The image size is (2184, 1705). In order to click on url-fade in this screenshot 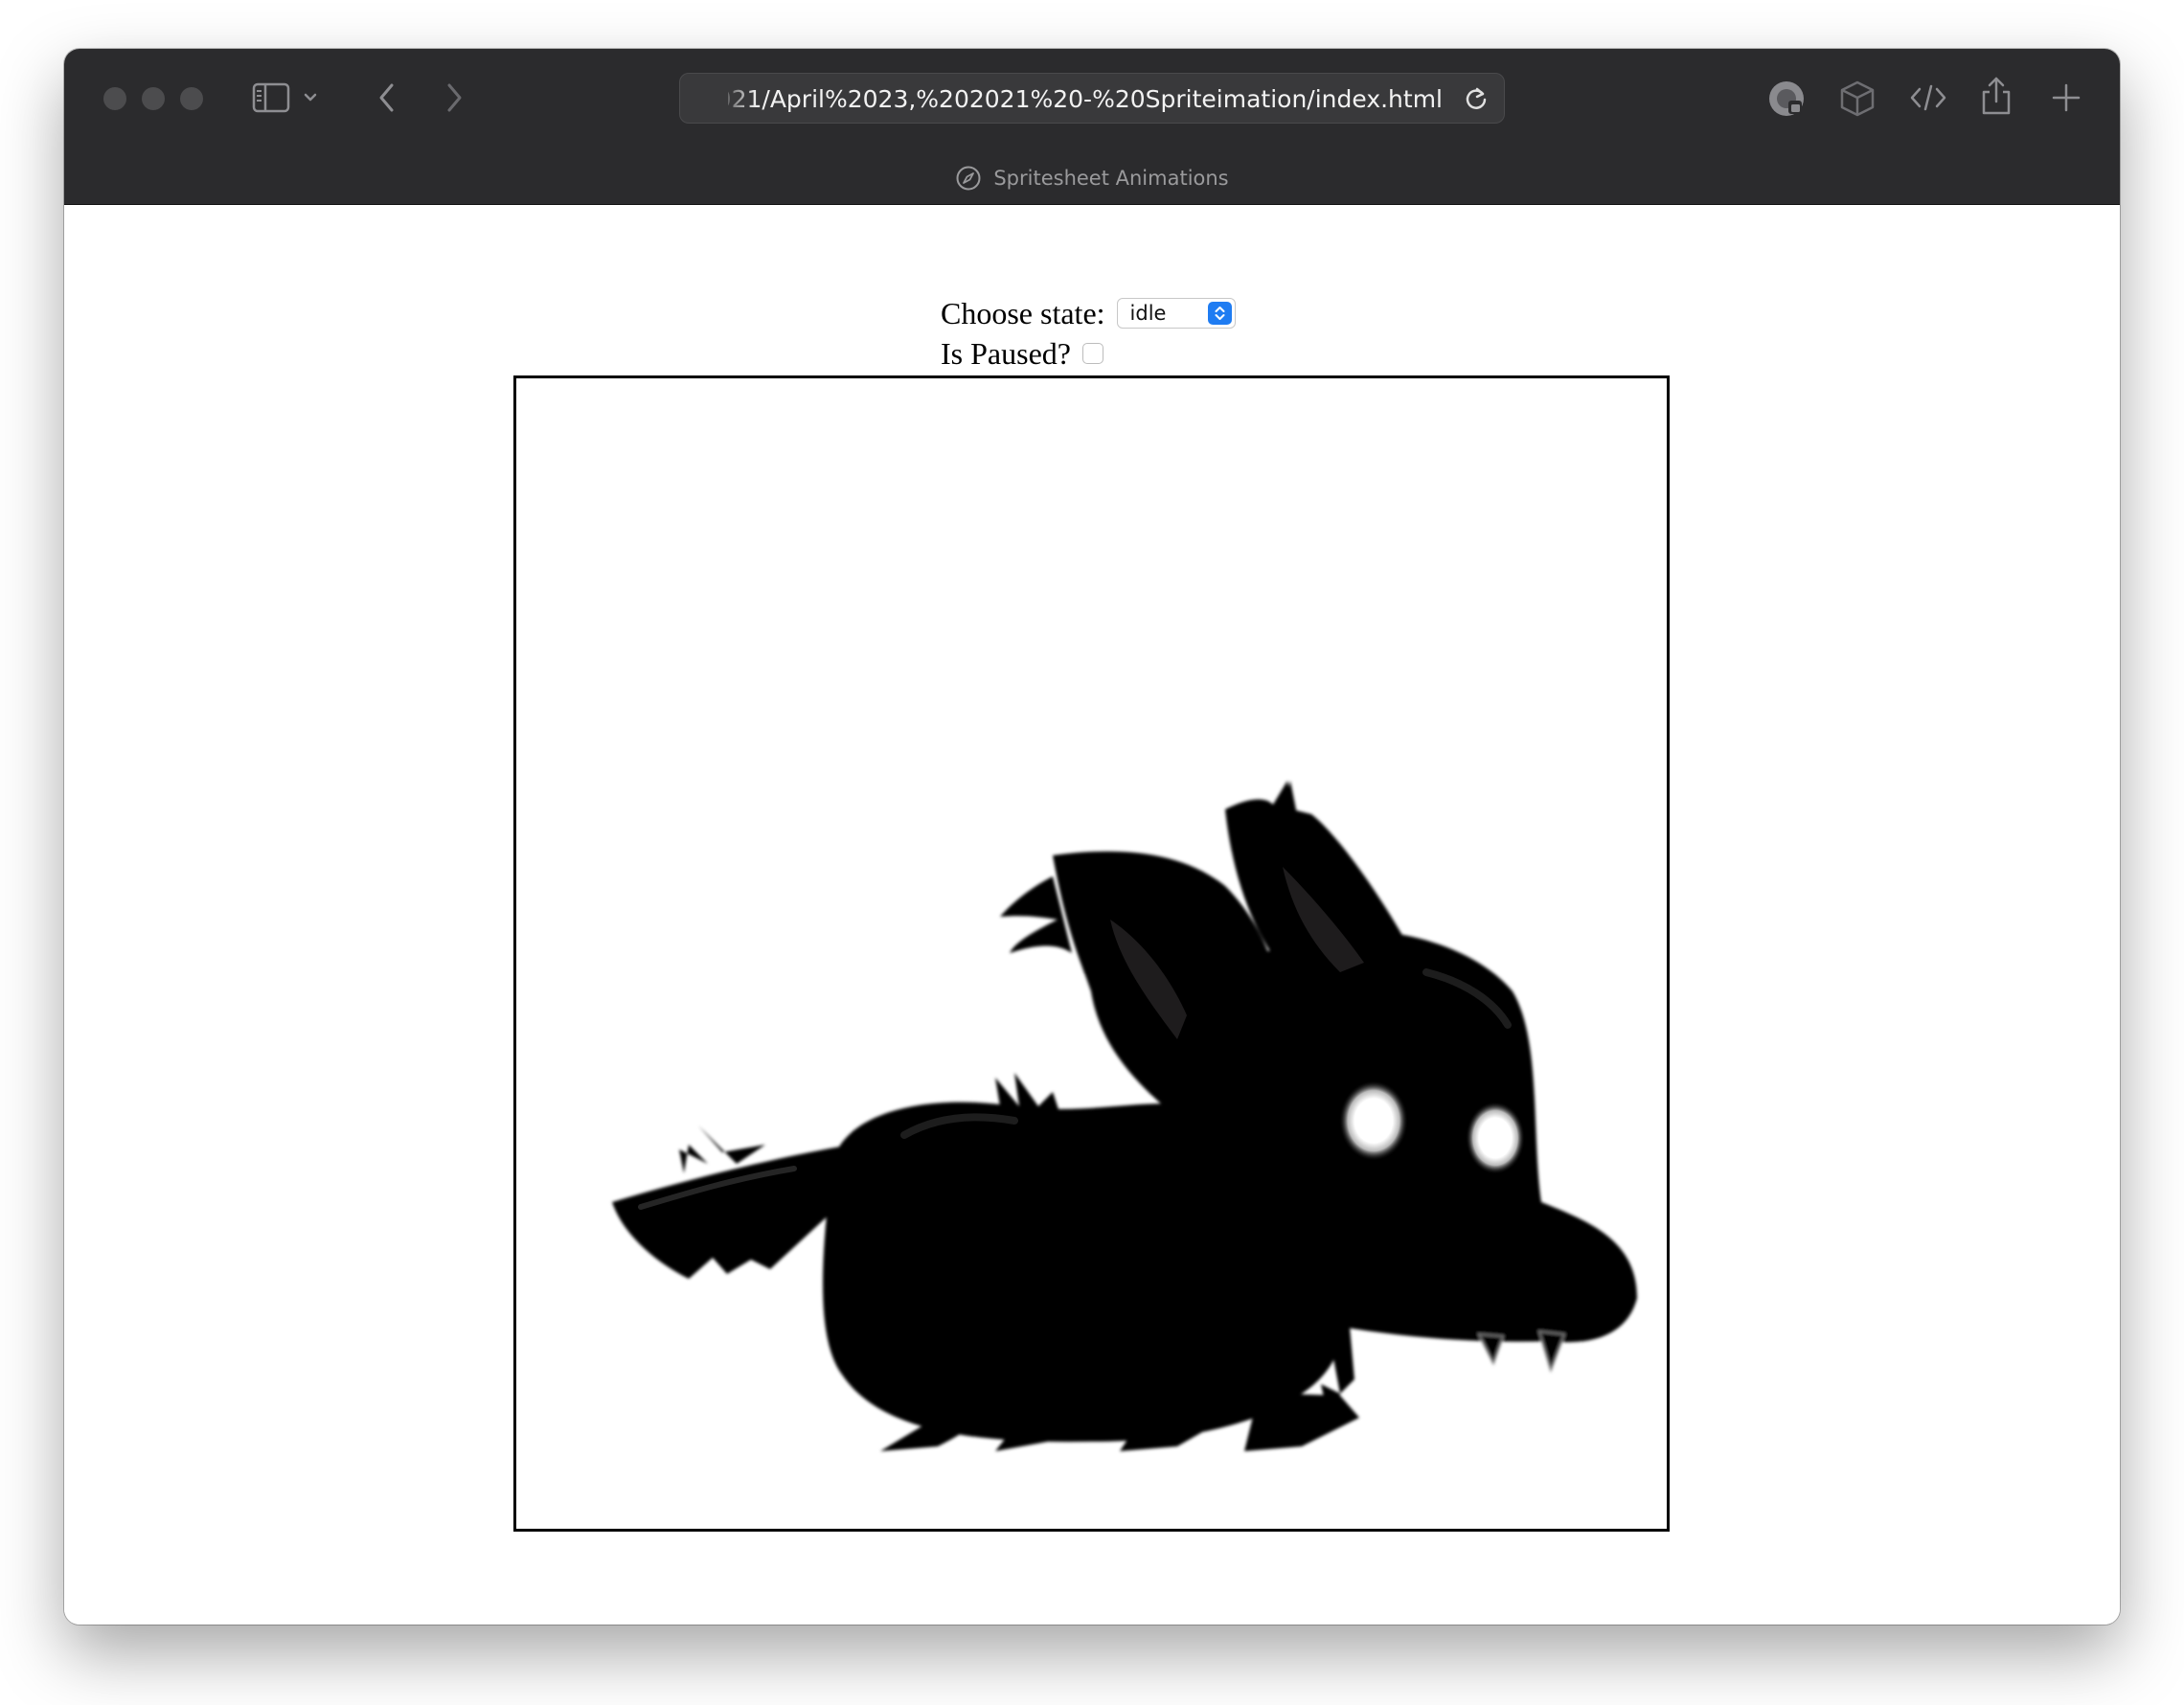, I will do `click(737, 98)`.